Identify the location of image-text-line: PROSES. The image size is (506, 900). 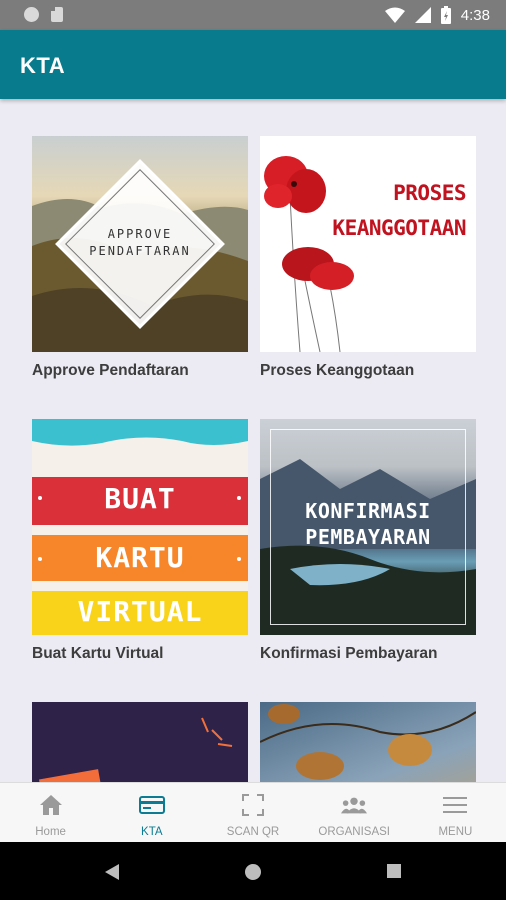
(429, 193).